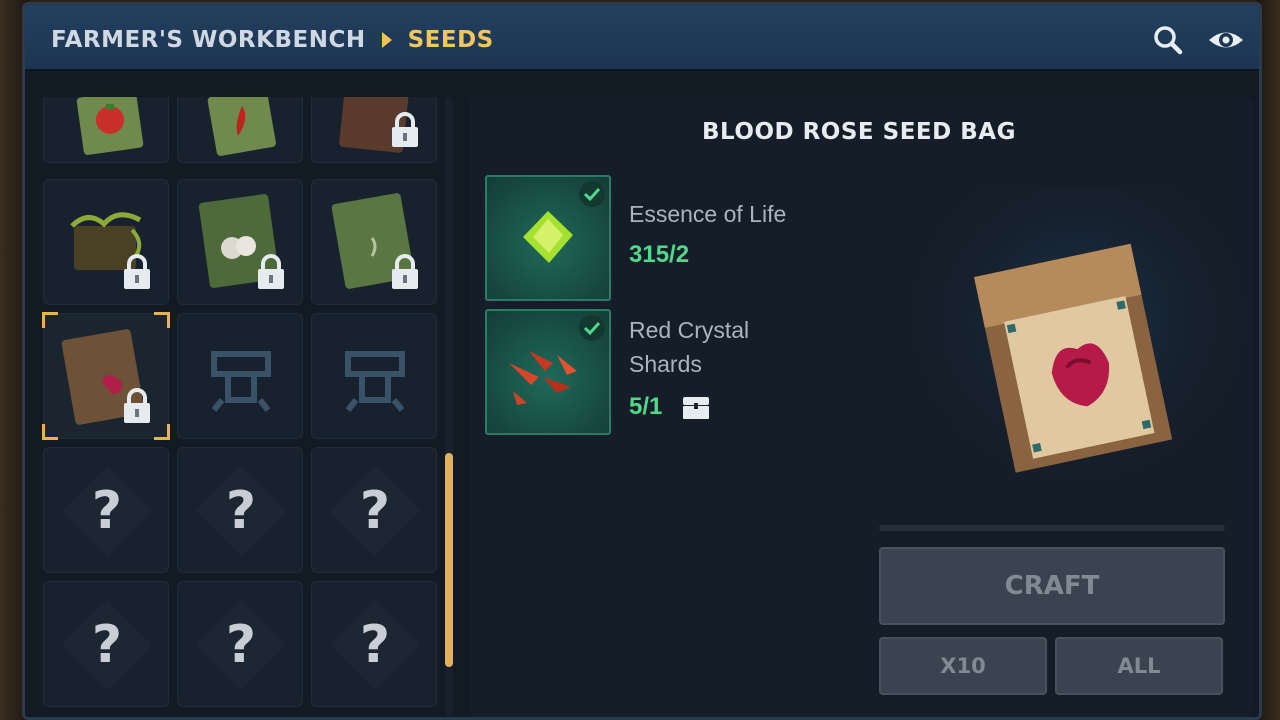 Image resolution: width=1280 pixels, height=720 pixels. What do you see at coordinates (241, 126) in the screenshot?
I see `pepper-seed-bag-icon` at bounding box center [241, 126].